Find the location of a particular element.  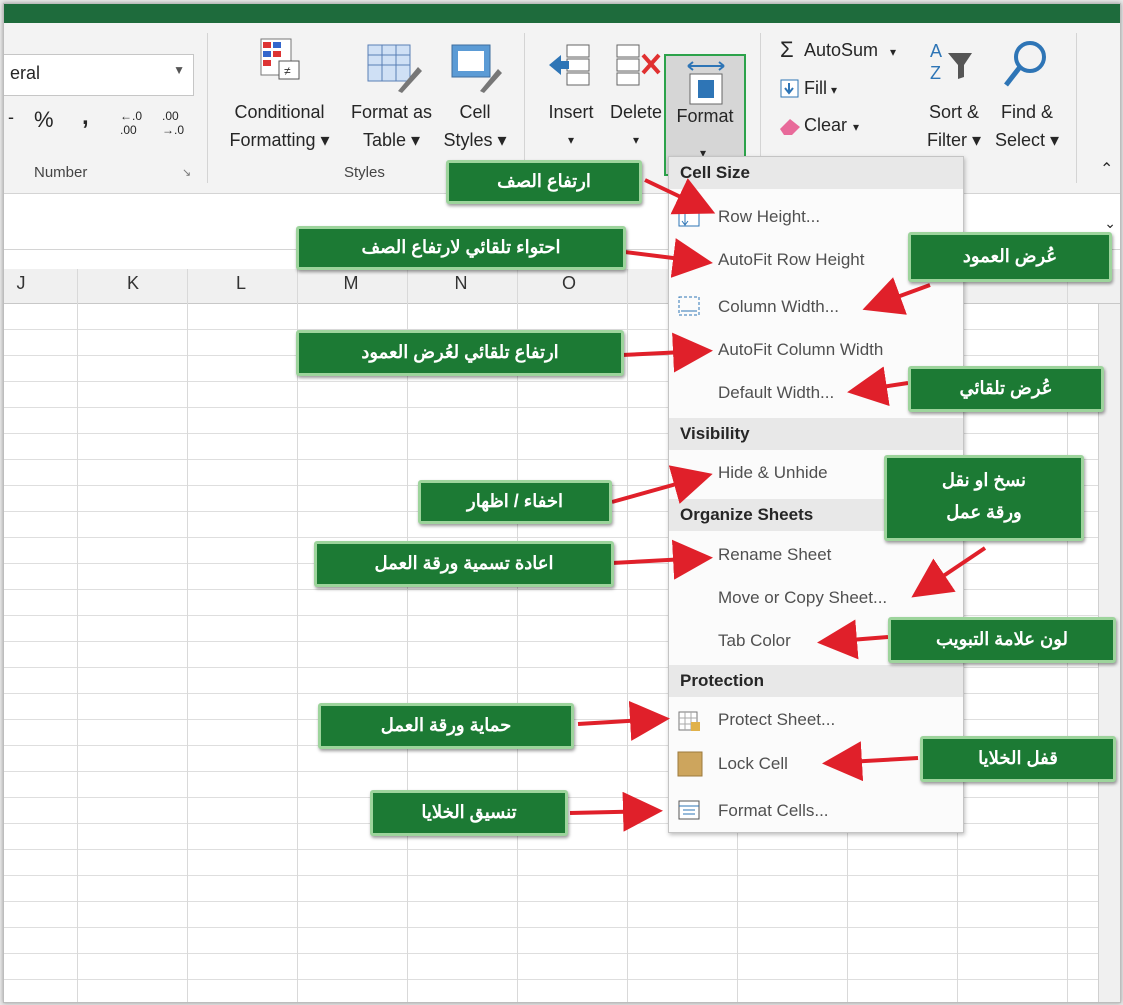

decrease-decimal-button: .00 →.0 is located at coordinates (173, 123).